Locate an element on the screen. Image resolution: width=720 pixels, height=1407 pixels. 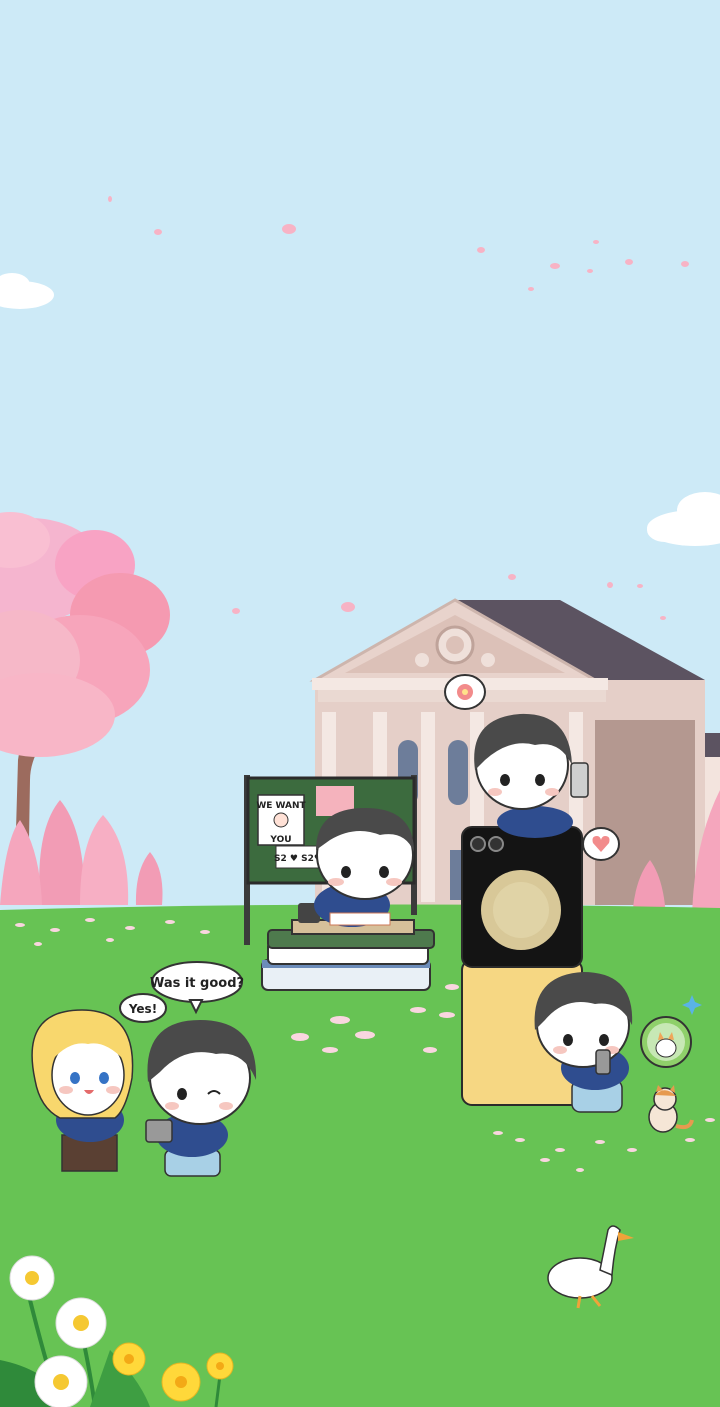
answer-text: Yes! is located at coordinates (142, 1009).